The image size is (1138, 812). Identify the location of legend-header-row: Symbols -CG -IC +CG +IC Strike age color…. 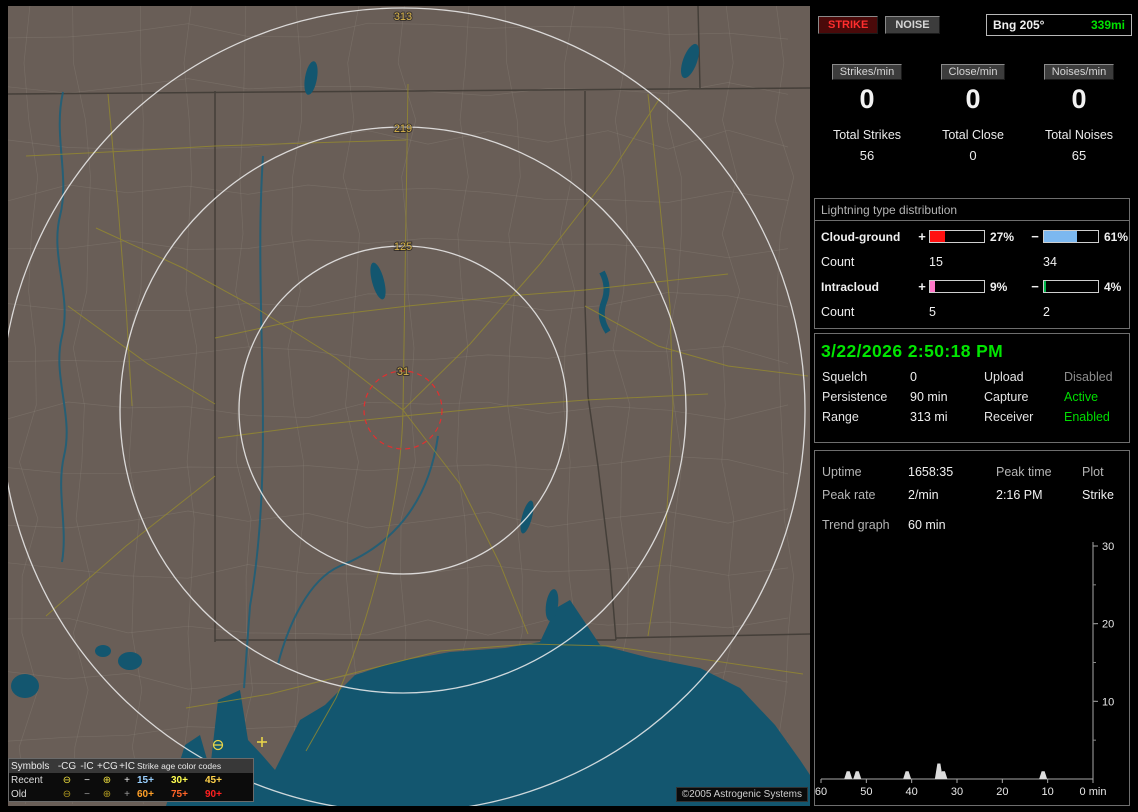
(131, 766).